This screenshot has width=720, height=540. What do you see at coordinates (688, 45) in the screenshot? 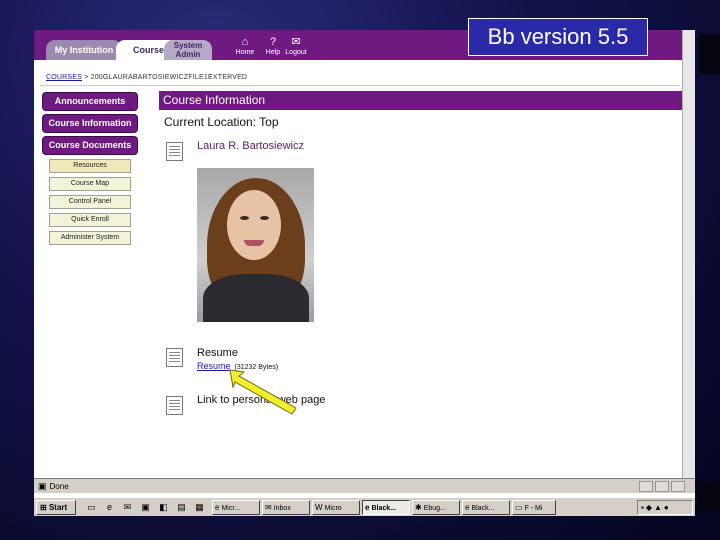
I see `scrollbar-top` at bounding box center [688, 45].